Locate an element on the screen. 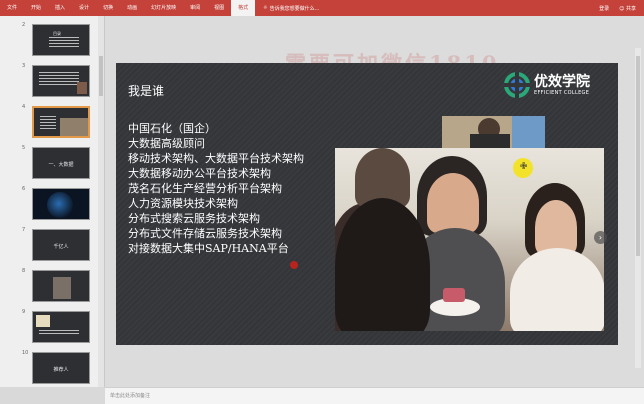 The height and width of the screenshot is (404, 644). thumbnail-image-active is located at coordinates (61, 122).